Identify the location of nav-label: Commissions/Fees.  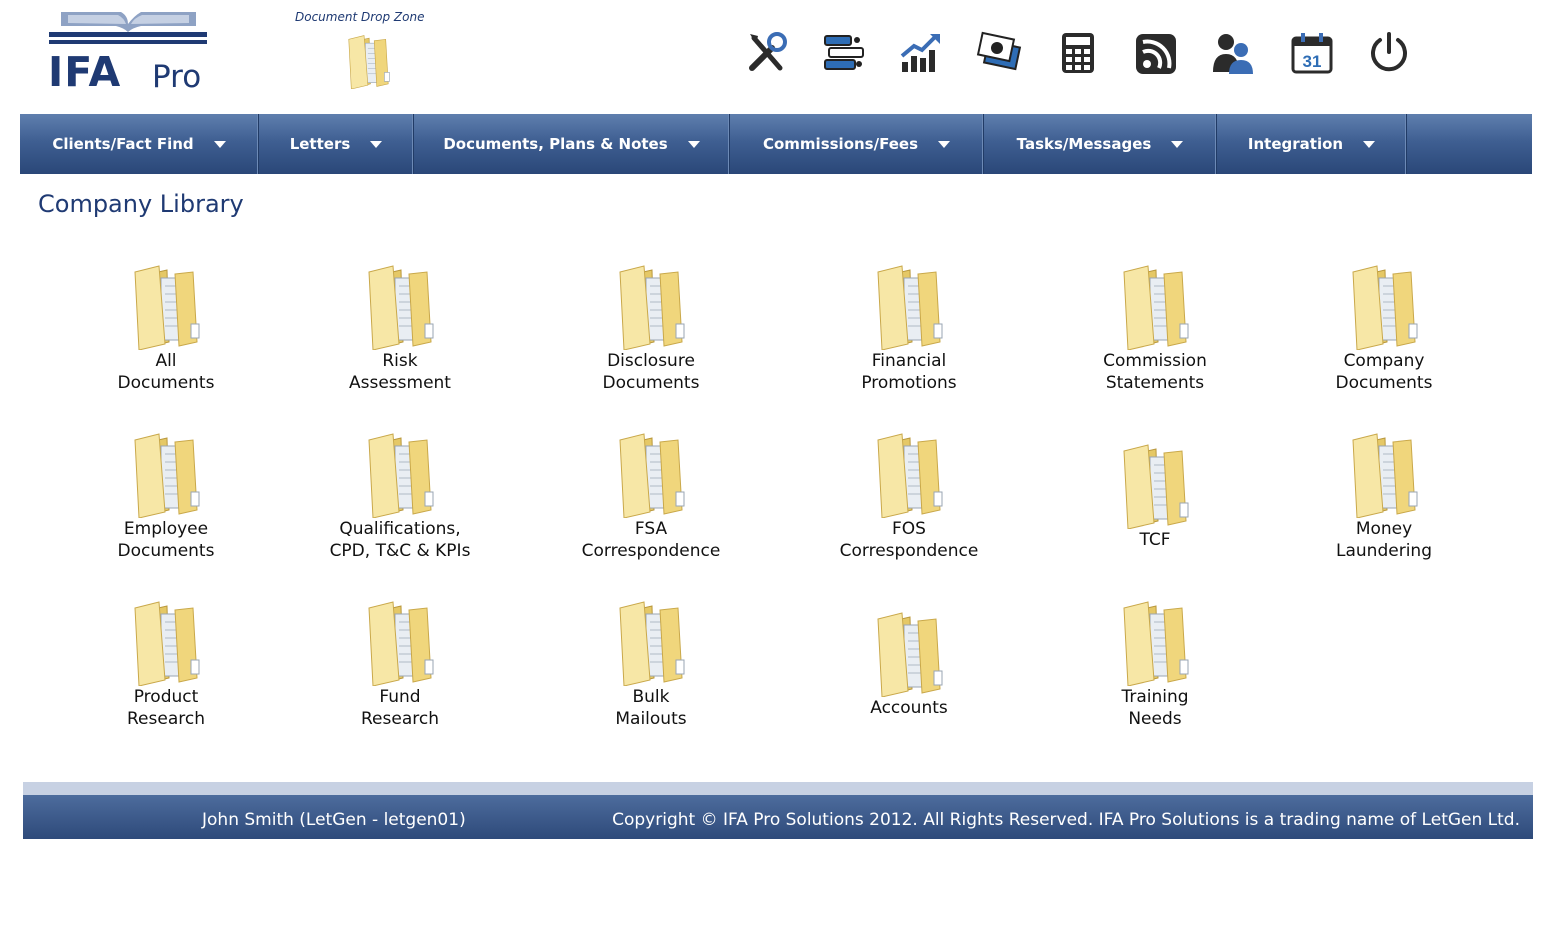
(840, 144).